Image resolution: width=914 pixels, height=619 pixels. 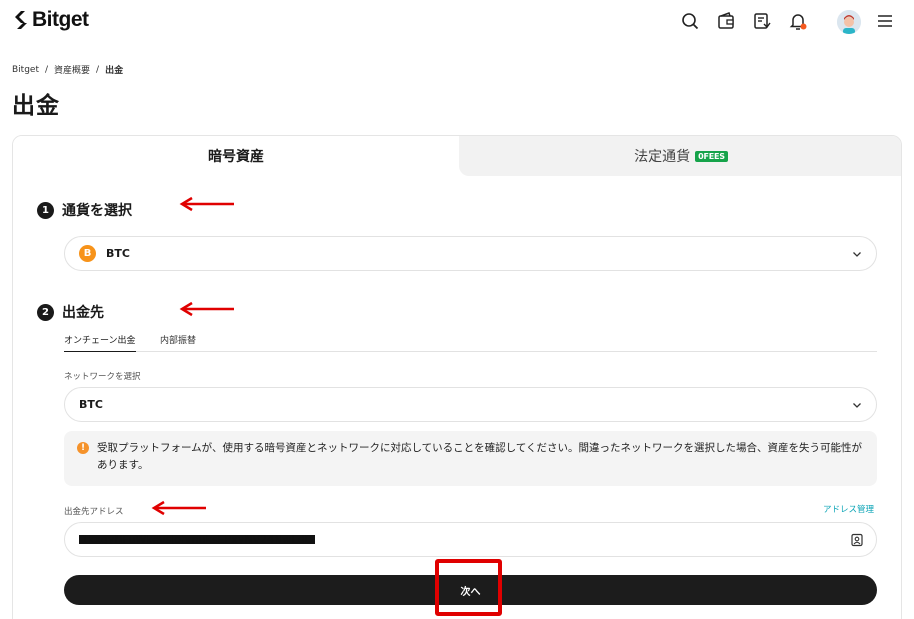 I want to click on breadcrumb-assets: 資産概要, so click(x=72, y=69).